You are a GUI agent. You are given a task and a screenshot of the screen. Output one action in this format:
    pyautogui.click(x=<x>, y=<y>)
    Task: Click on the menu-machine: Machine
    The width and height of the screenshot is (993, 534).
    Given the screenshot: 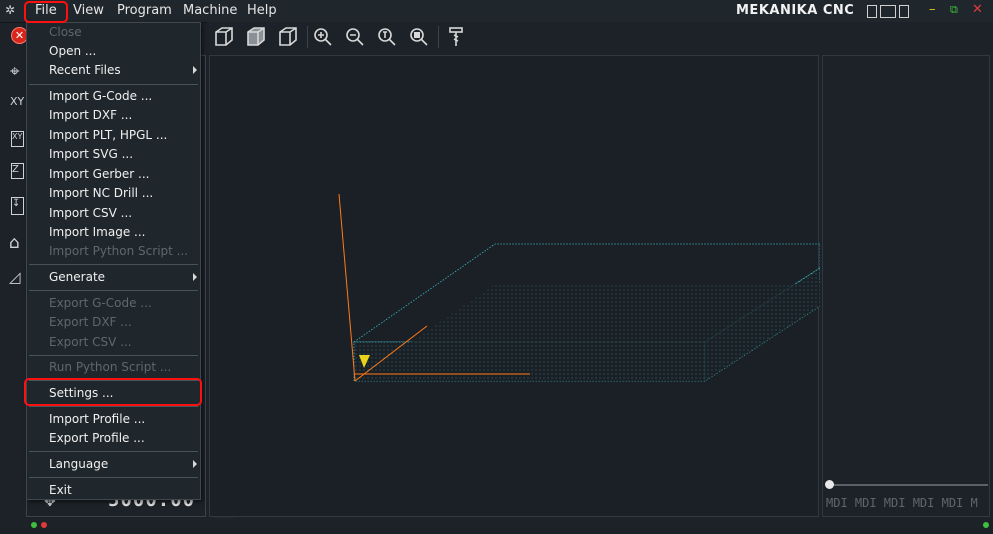 What is the action you would take?
    pyautogui.click(x=210, y=11)
    